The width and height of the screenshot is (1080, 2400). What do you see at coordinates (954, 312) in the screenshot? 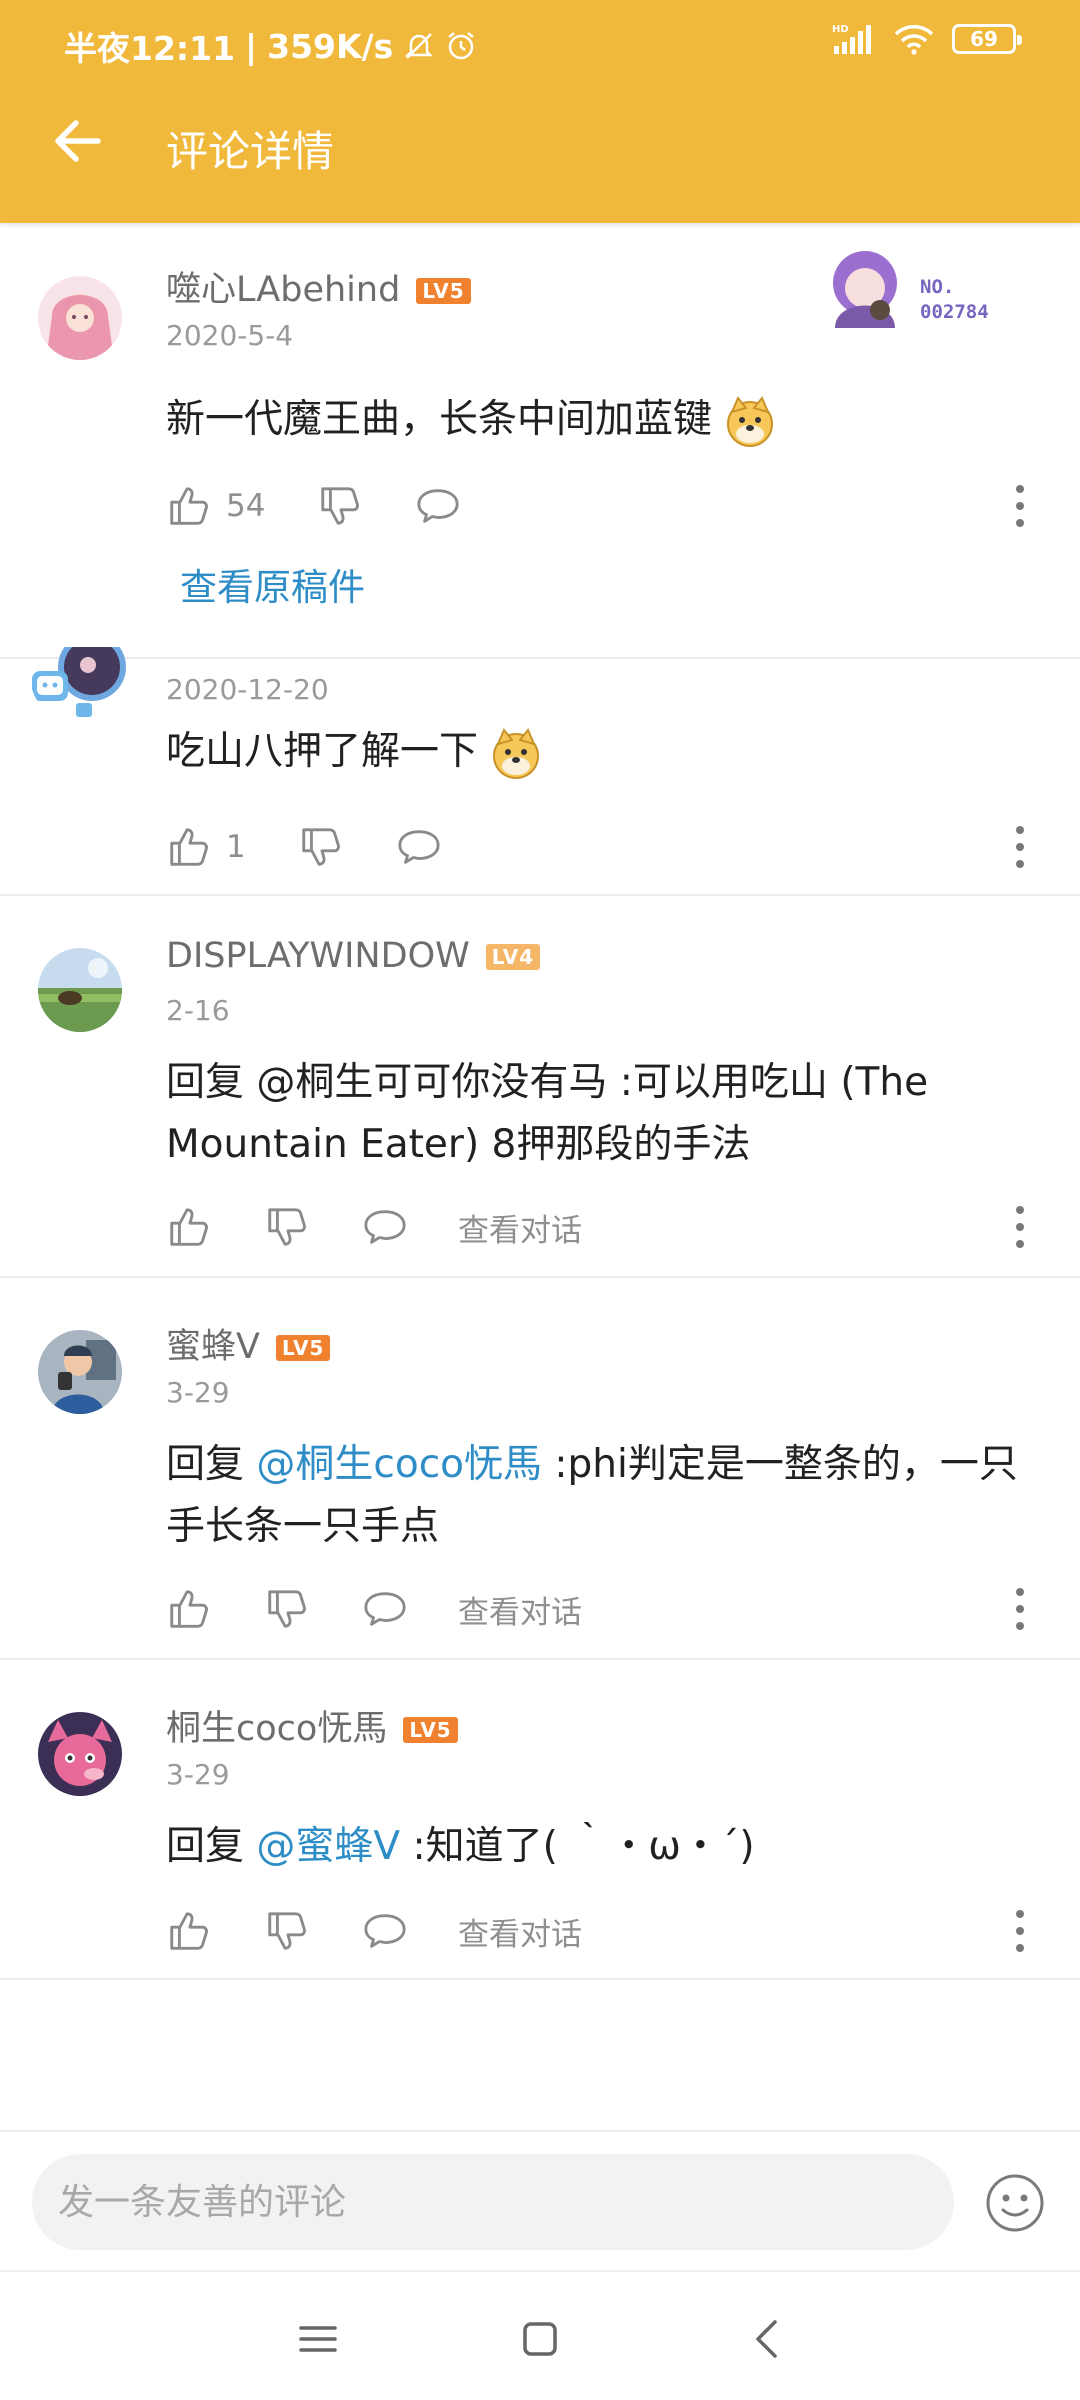
I see `badge-number: 002784` at bounding box center [954, 312].